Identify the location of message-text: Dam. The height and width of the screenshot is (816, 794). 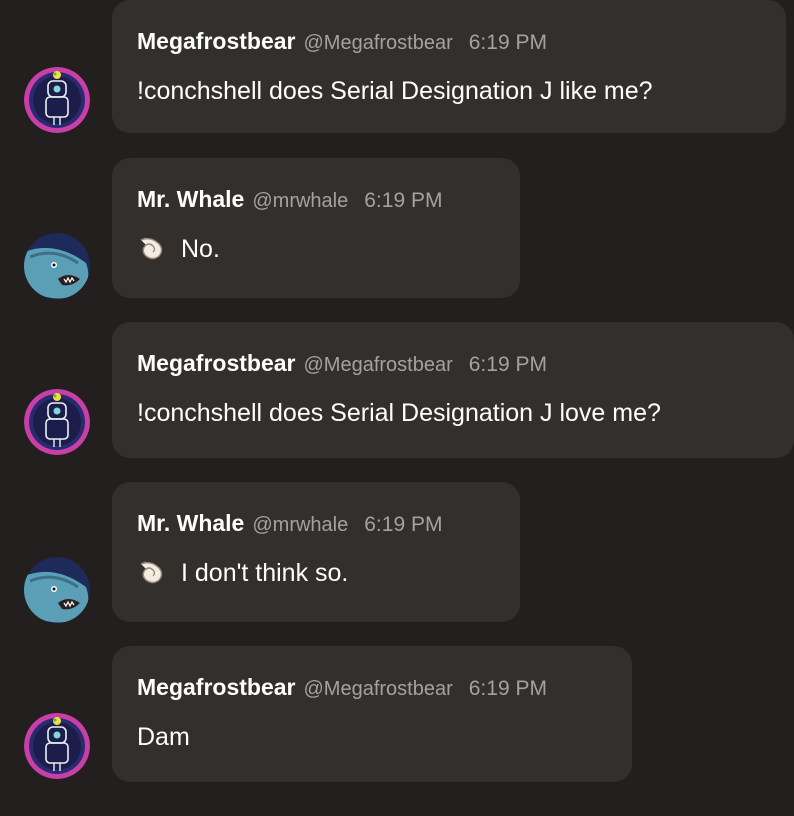
(163, 737).